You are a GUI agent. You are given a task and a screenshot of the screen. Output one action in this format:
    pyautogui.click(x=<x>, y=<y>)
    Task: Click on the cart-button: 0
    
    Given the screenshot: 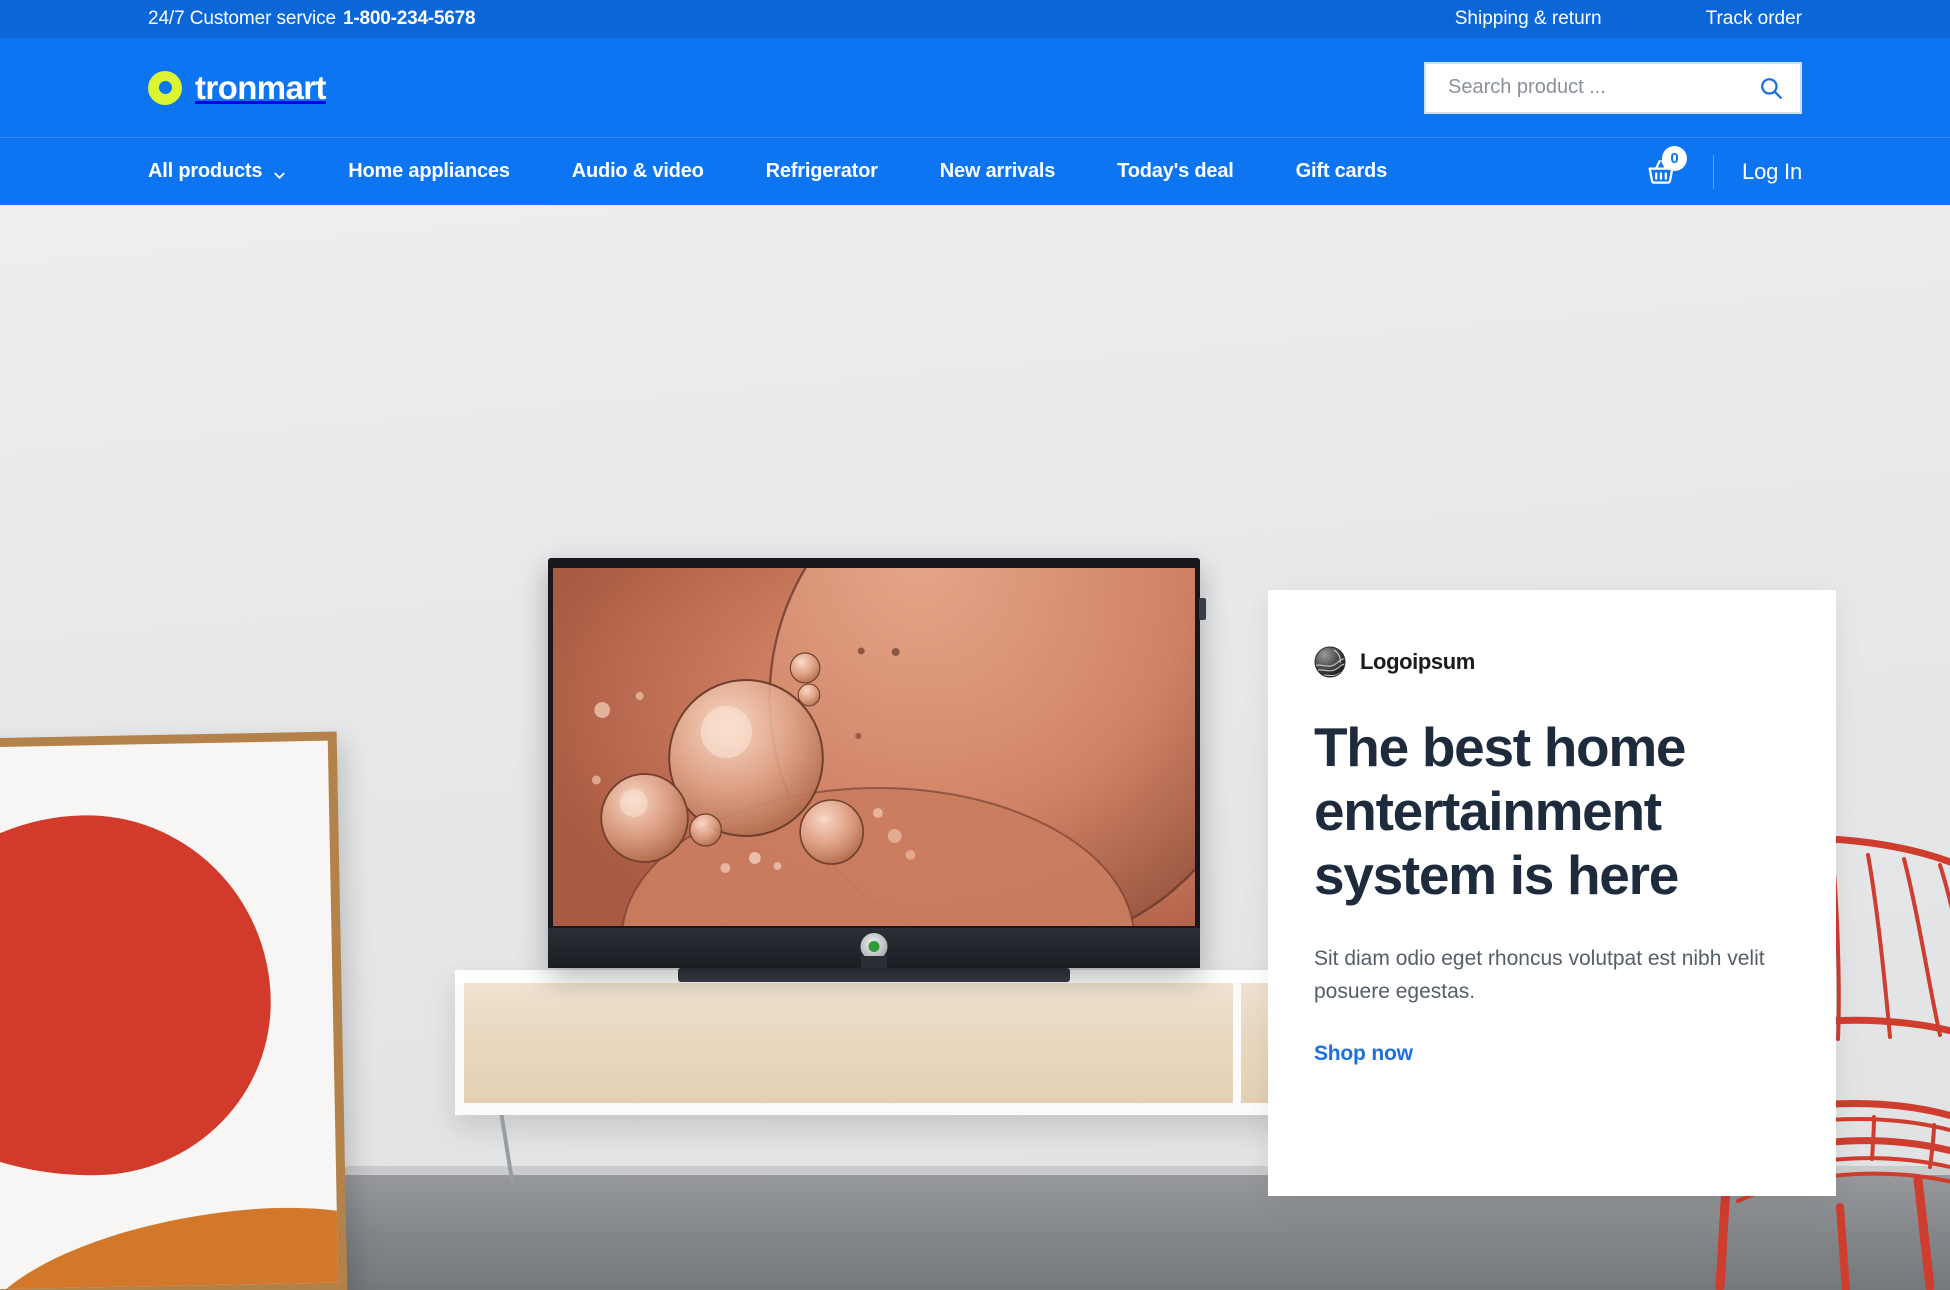 What is the action you would take?
    pyautogui.click(x=1664, y=168)
    